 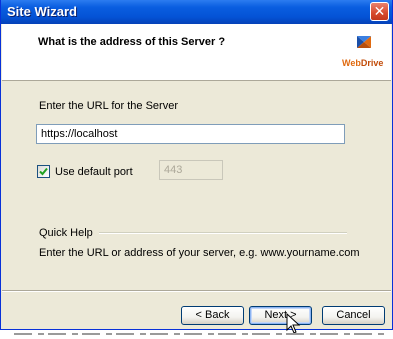 What do you see at coordinates (196, 12) in the screenshot?
I see `title-bar: Site Wizard ✕` at bounding box center [196, 12].